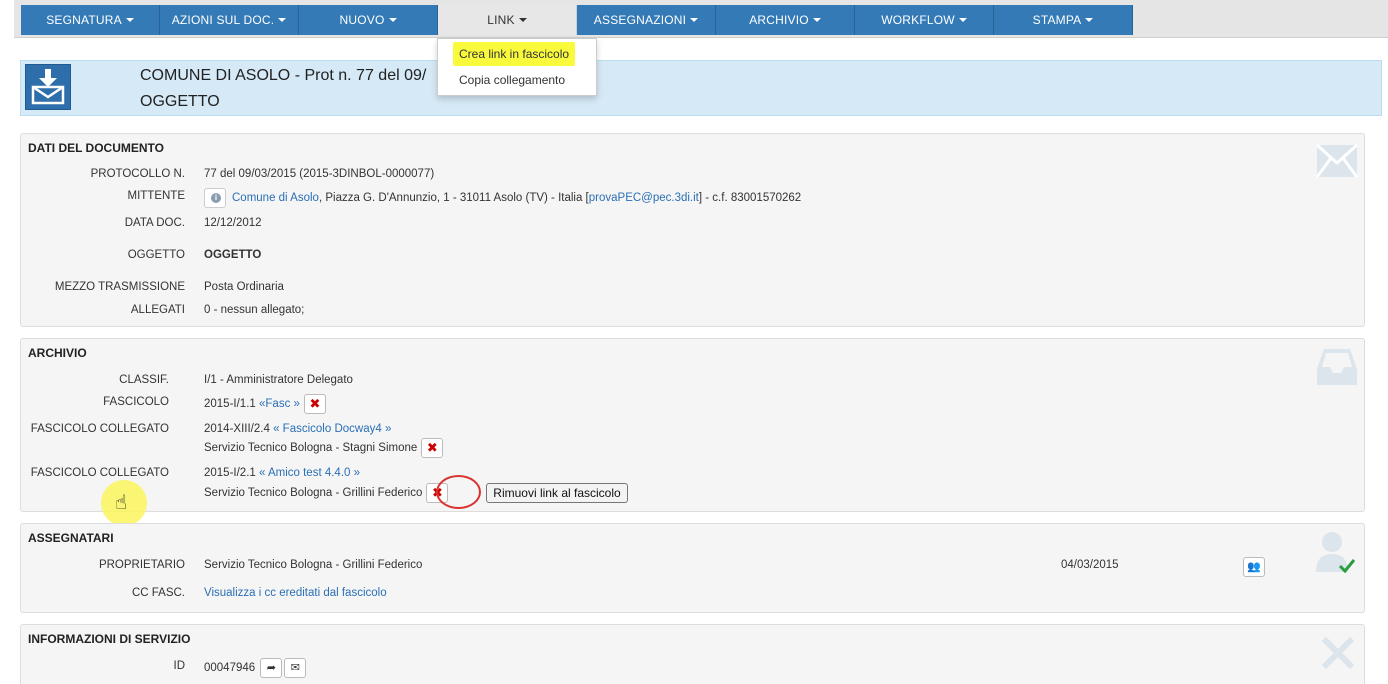 Image resolution: width=1388 pixels, height=684 pixels. Describe the element at coordinates (271, 668) in the screenshot. I see `share-icon: ➦` at that location.